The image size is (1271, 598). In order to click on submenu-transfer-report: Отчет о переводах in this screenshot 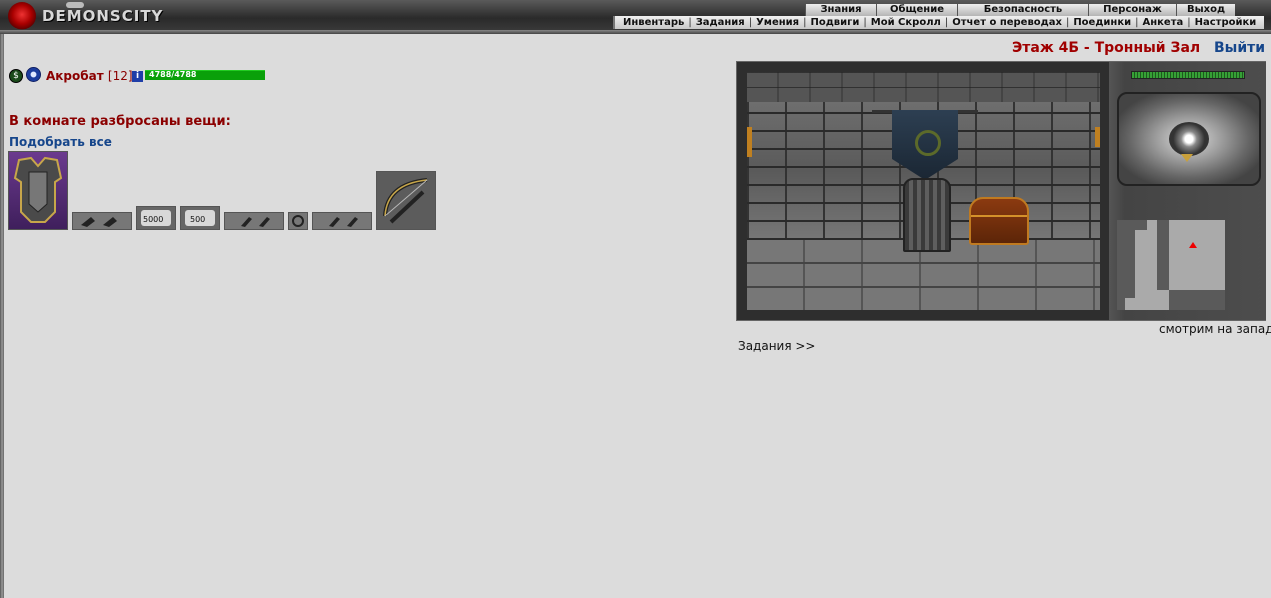, I will do `click(1007, 22)`.